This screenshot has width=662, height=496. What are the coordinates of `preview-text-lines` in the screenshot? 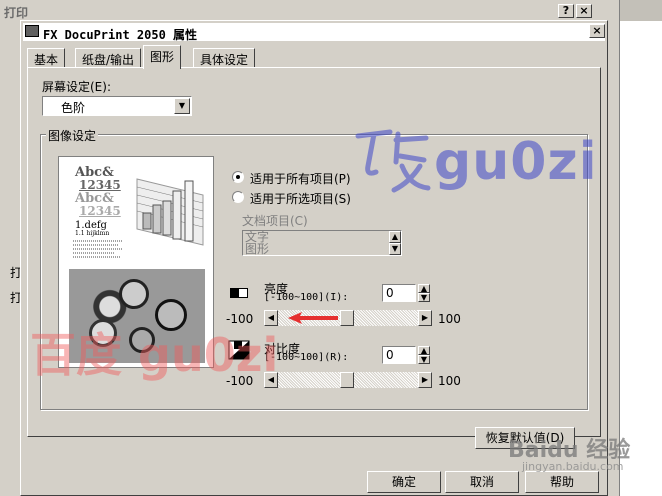 It's located at (98, 249).